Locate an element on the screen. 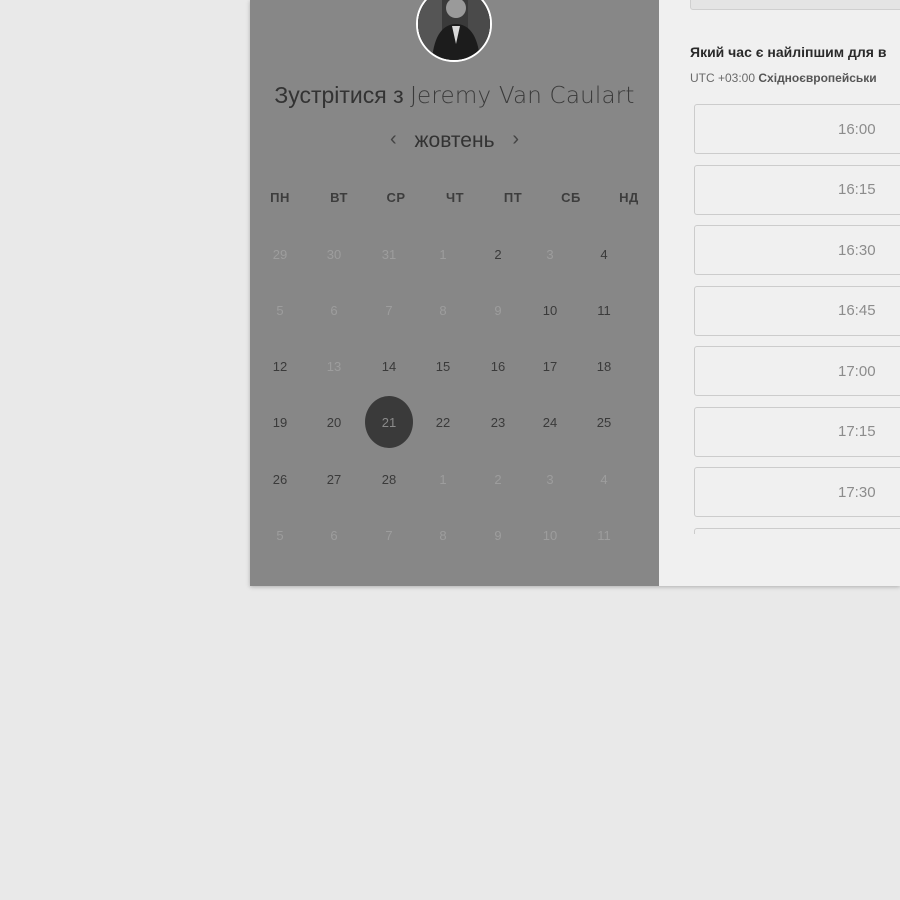  time-slot-button: 17:30 is located at coordinates (797, 492).